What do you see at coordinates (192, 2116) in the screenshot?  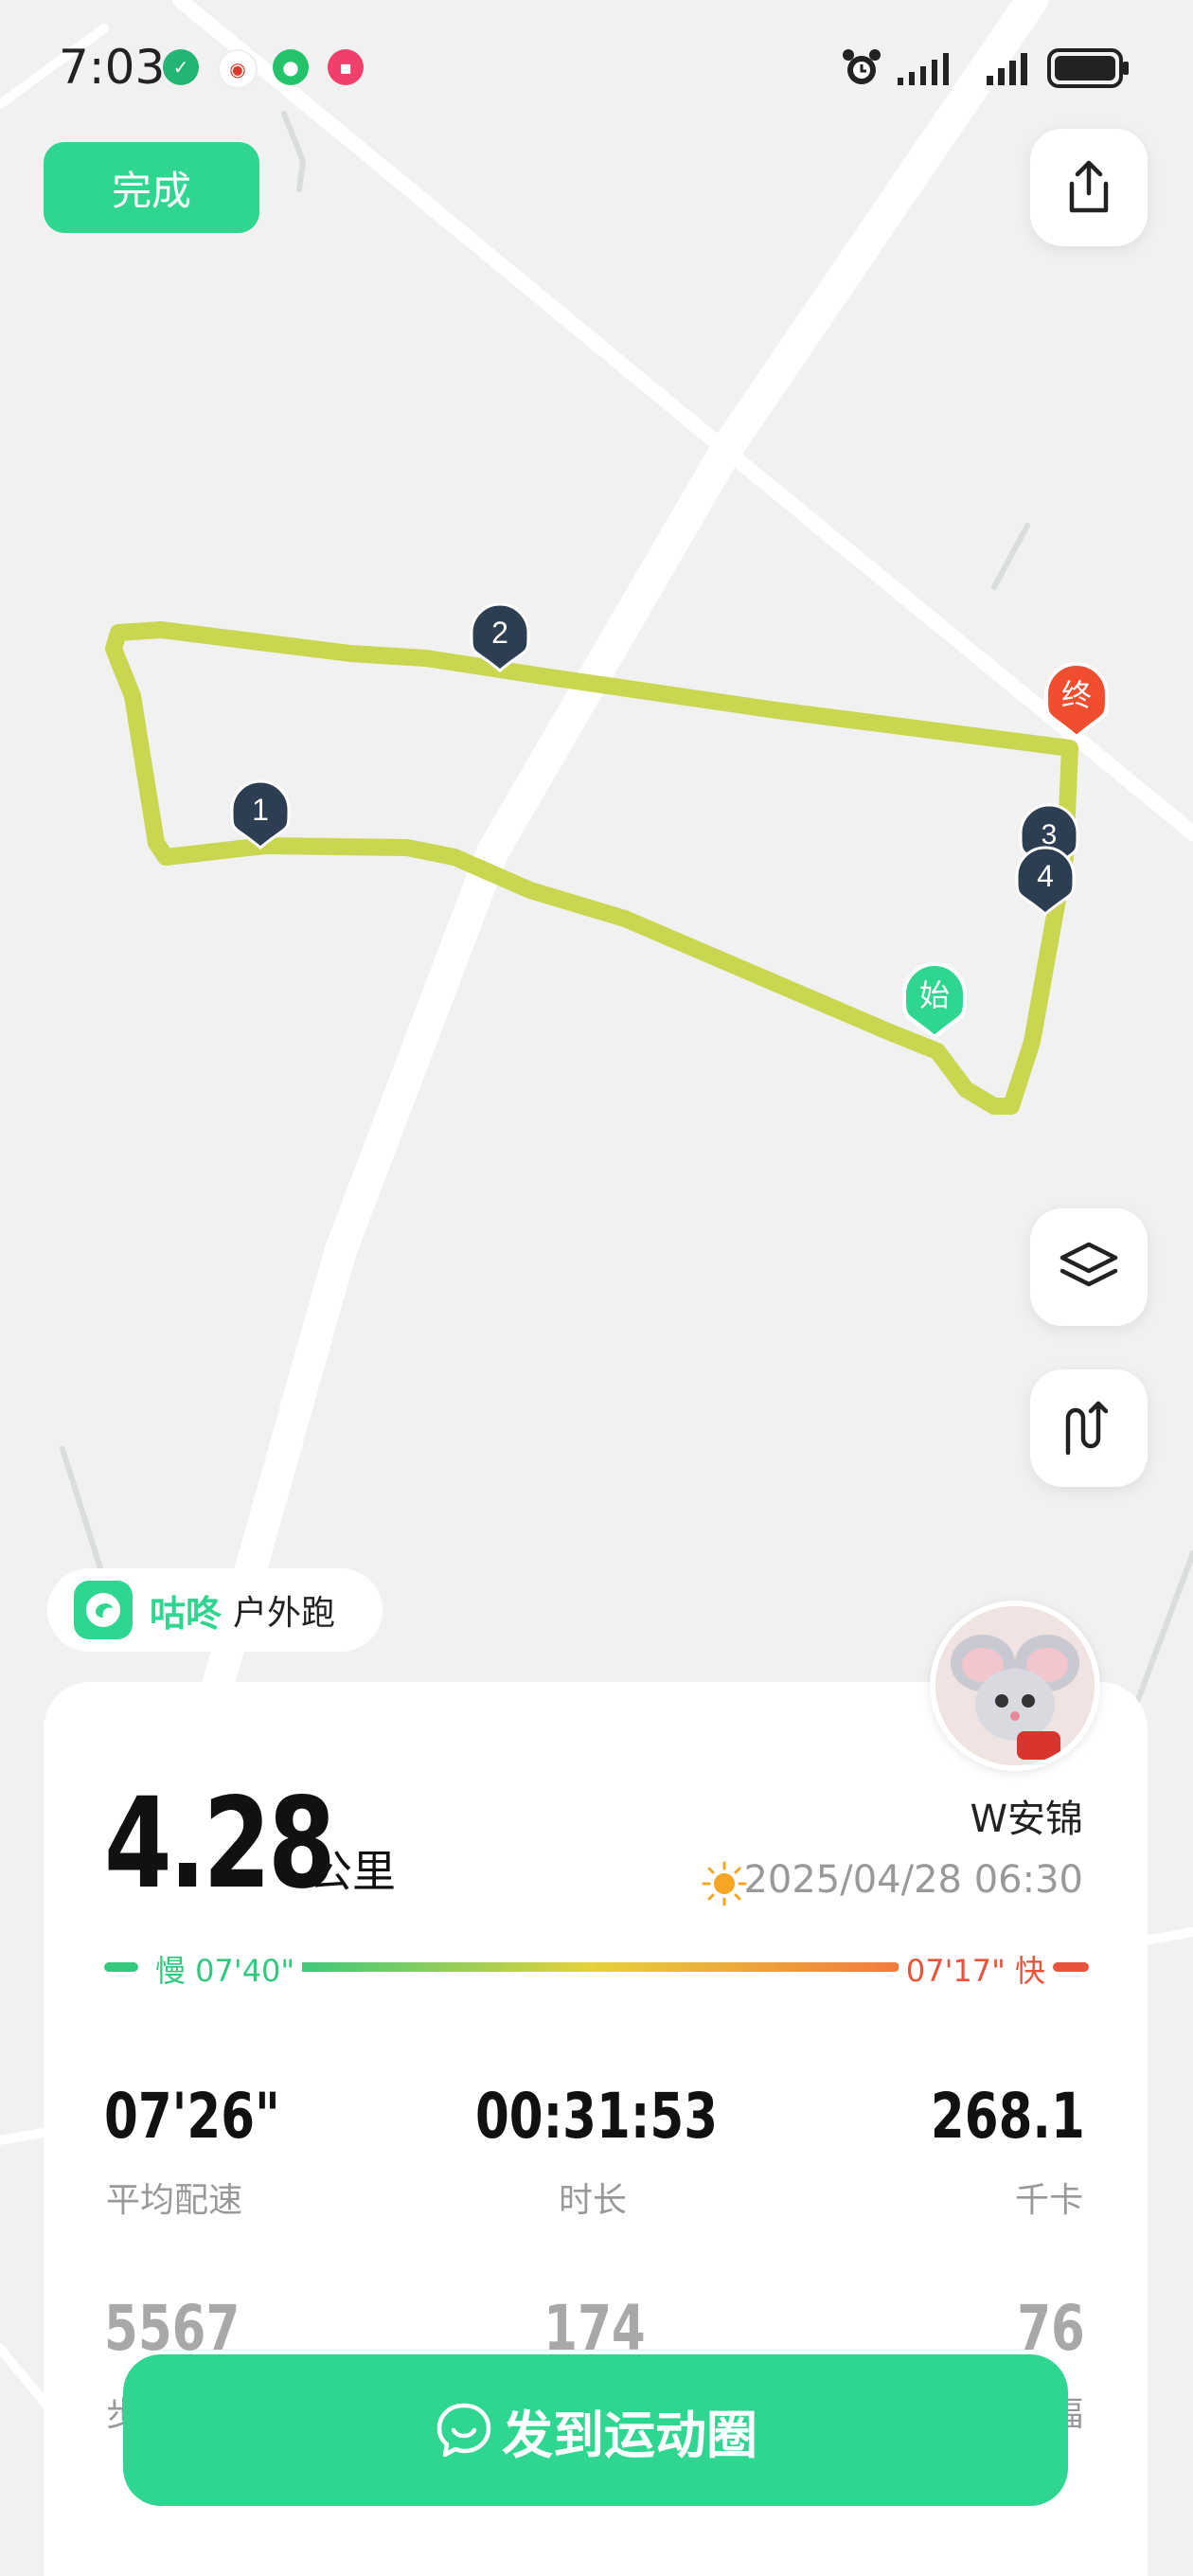 I see `avg-pace-value: 07'26"` at bounding box center [192, 2116].